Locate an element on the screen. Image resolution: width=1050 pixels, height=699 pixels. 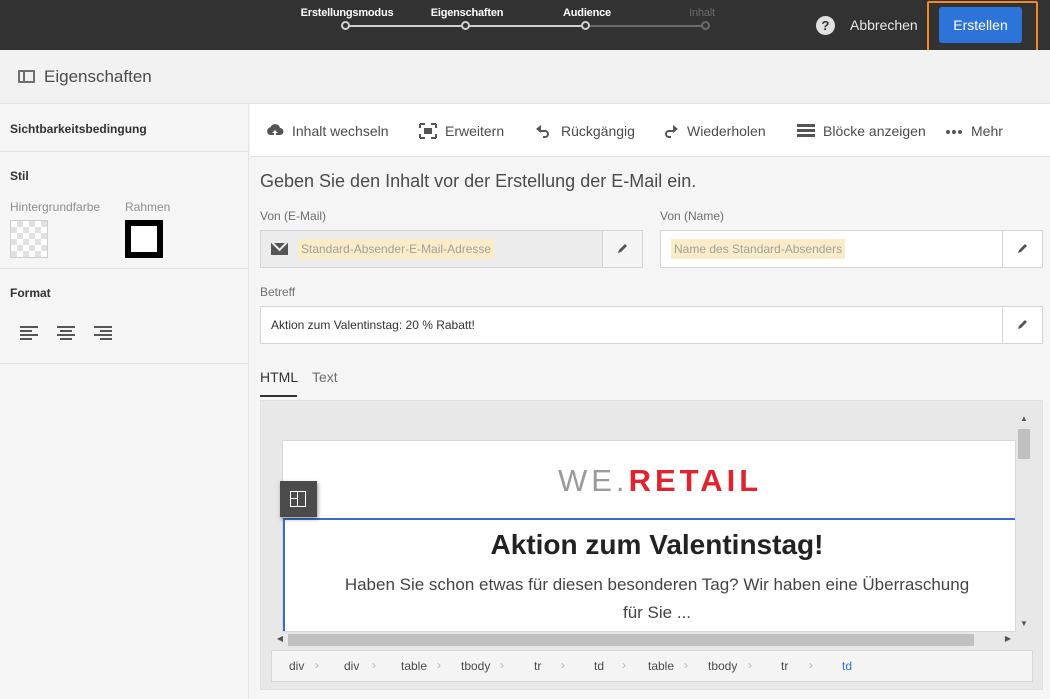
edit-subject-button is located at coordinates (1022, 325).